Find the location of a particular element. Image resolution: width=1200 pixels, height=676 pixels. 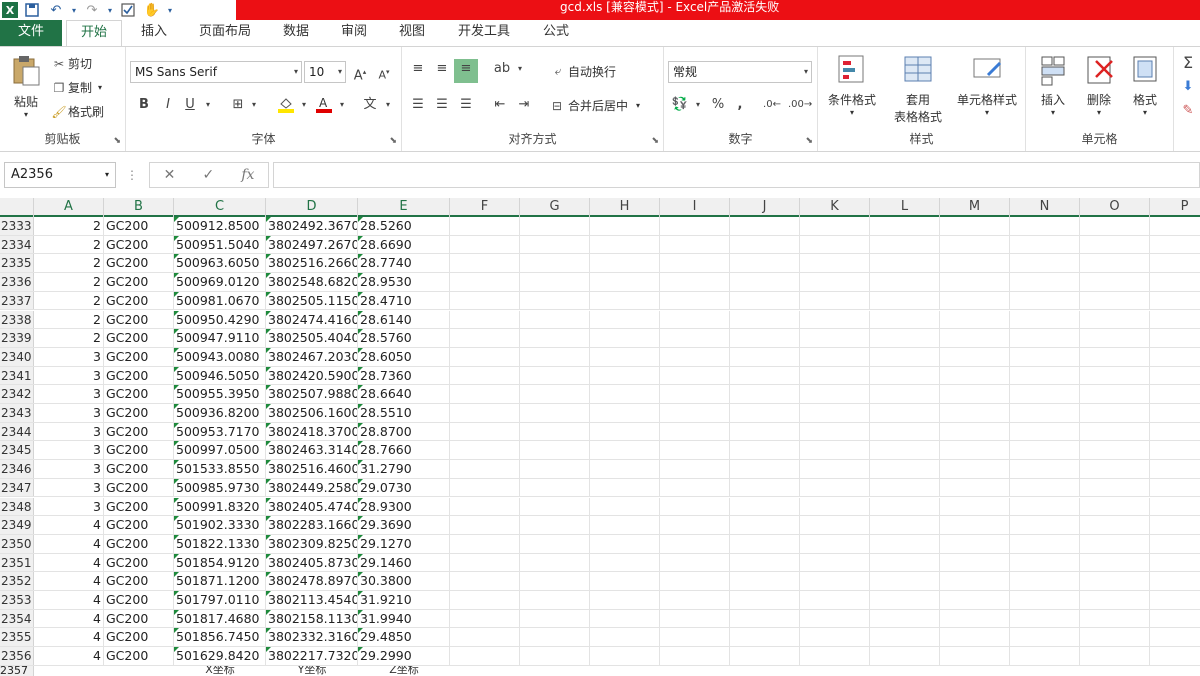

cell-b2337: GC200 is located at coordinates (139, 300).